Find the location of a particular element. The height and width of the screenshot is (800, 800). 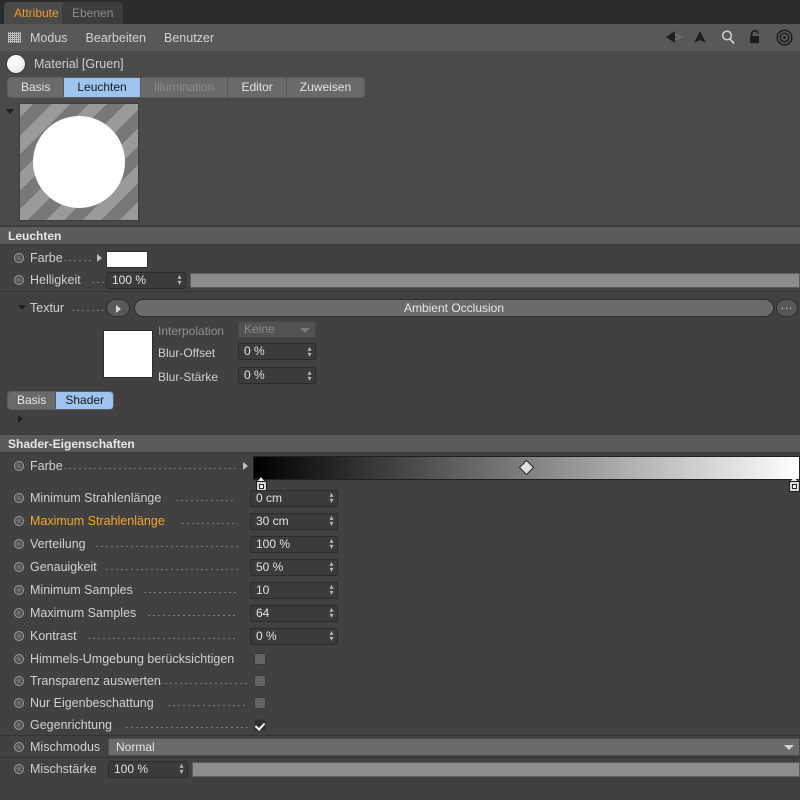

helligkeit-radio is located at coordinates (19, 280).